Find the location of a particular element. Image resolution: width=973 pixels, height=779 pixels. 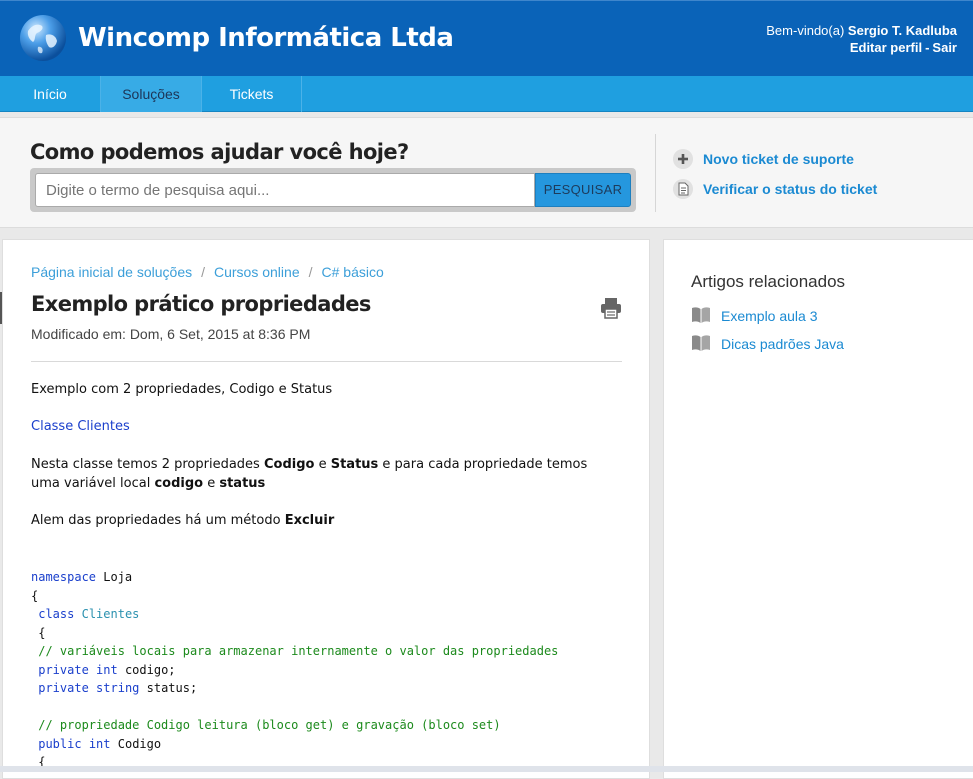

edit-profile-link: Editar perfil is located at coordinates (886, 47).